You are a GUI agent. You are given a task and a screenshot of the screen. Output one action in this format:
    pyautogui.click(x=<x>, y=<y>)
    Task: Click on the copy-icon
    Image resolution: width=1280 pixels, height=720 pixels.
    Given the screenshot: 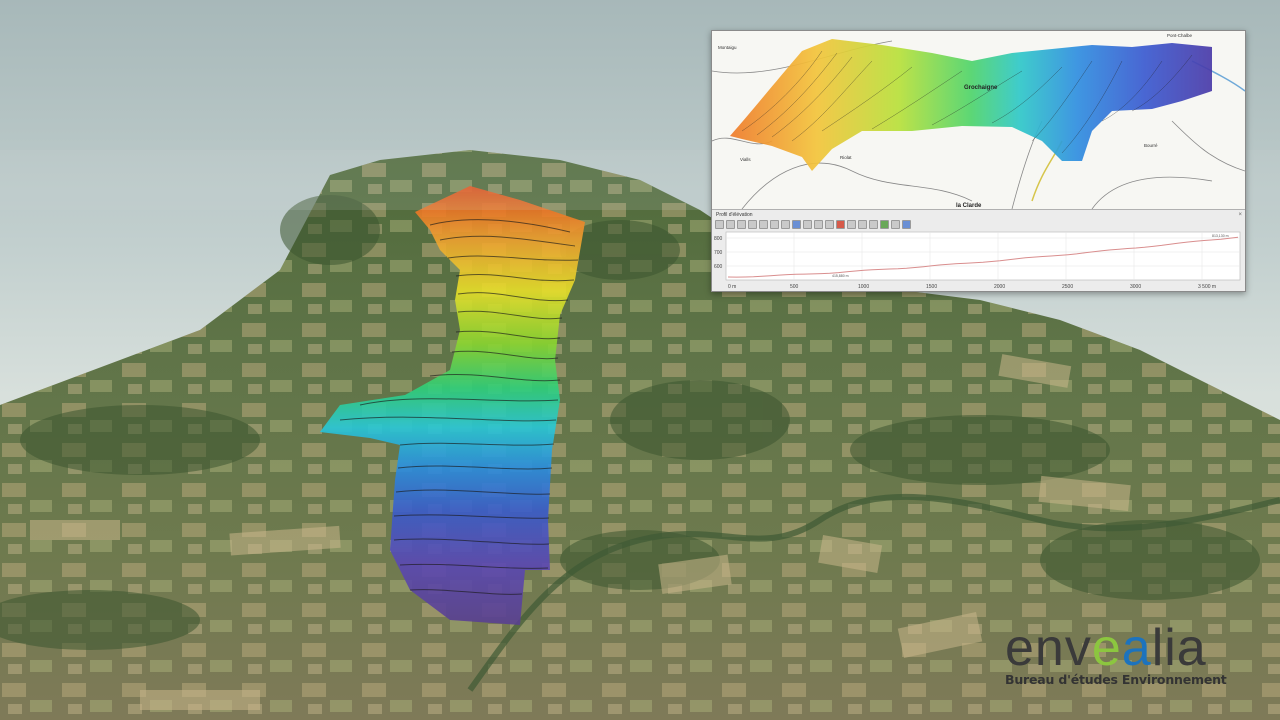 What is the action you would take?
    pyautogui.click(x=741, y=224)
    